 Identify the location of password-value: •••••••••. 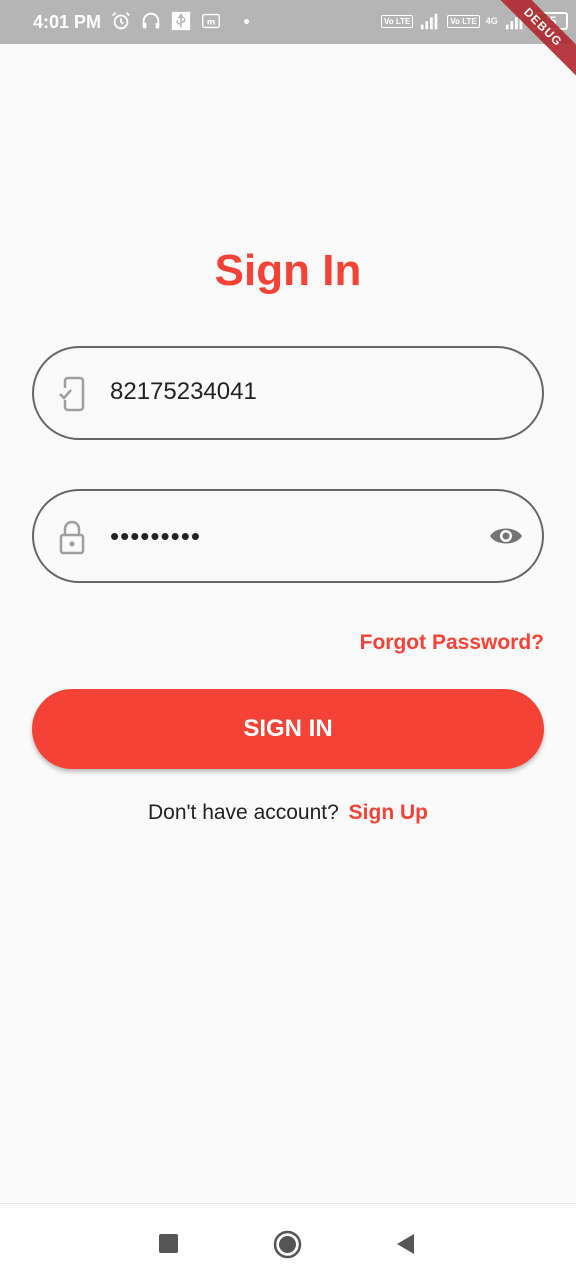
(155, 536).